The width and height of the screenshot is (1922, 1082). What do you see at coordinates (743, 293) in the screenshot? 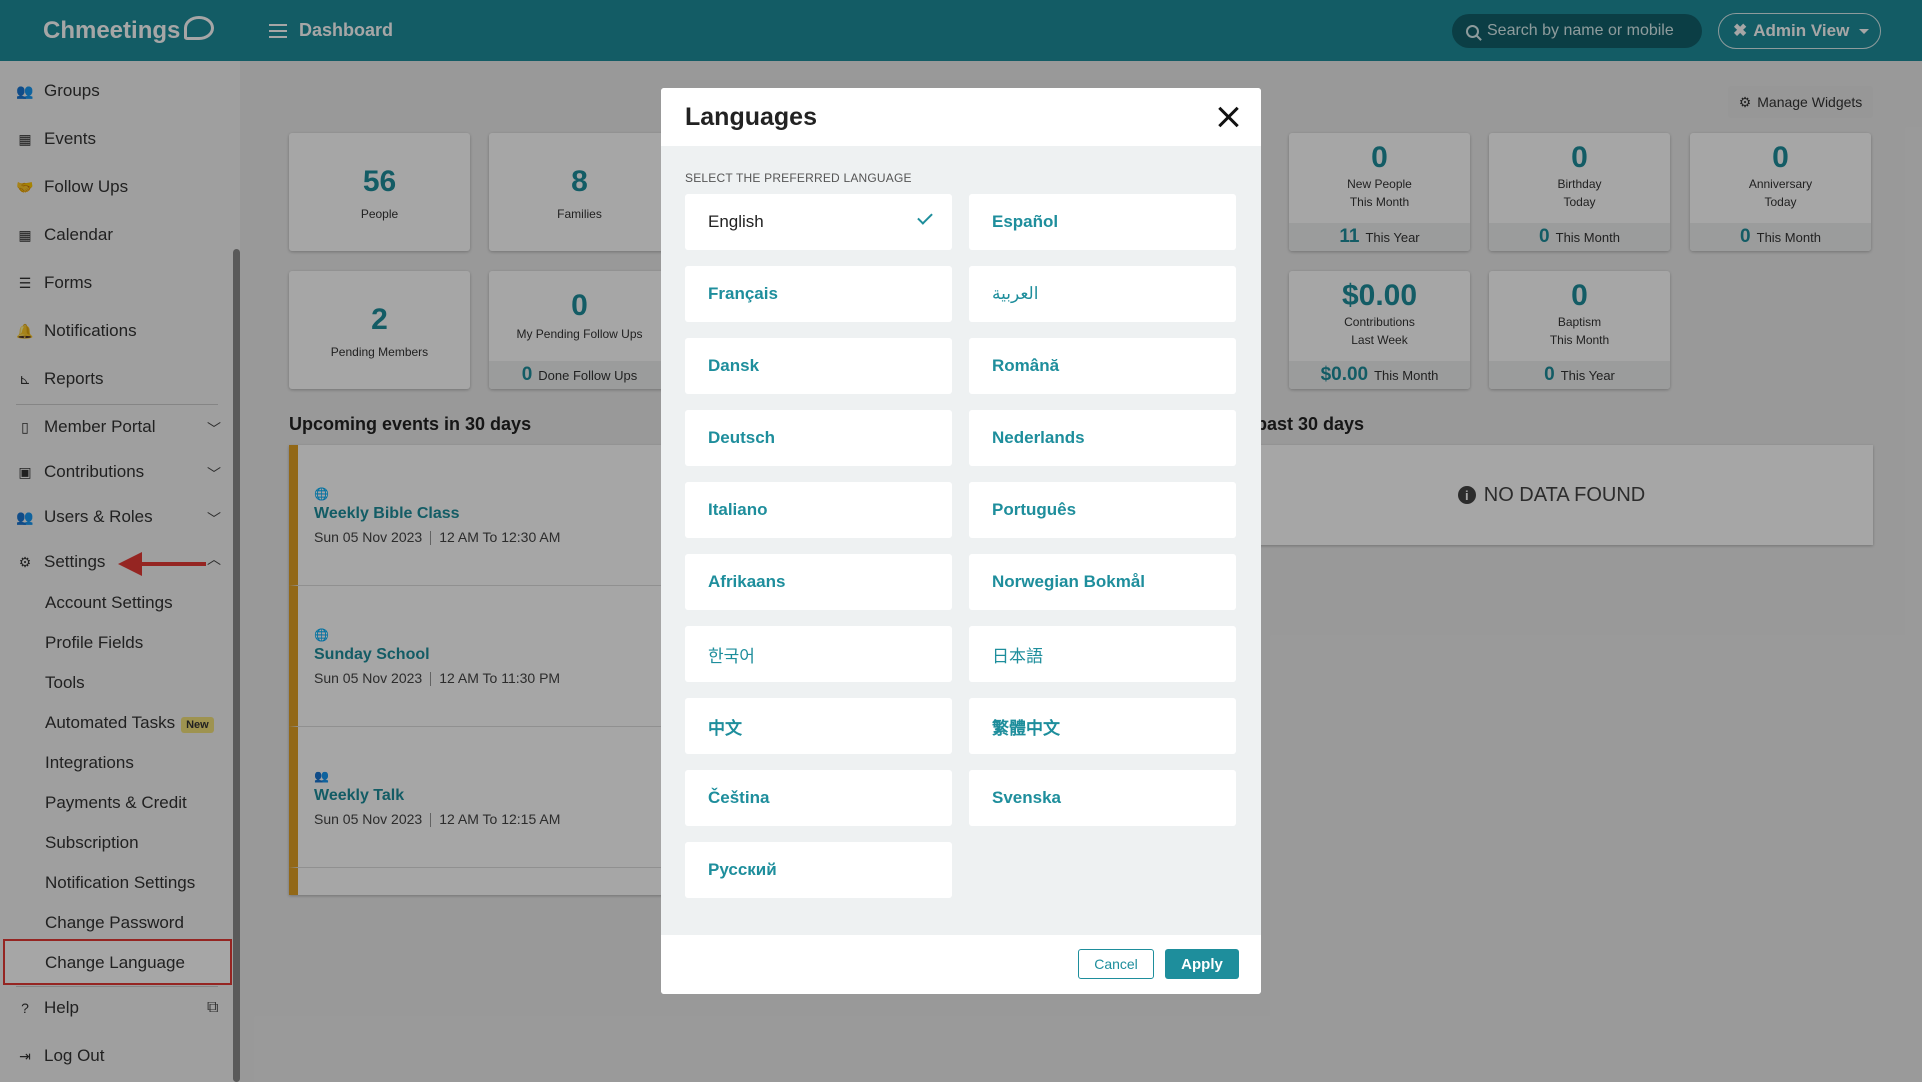
I see `language-label: Français` at bounding box center [743, 293].